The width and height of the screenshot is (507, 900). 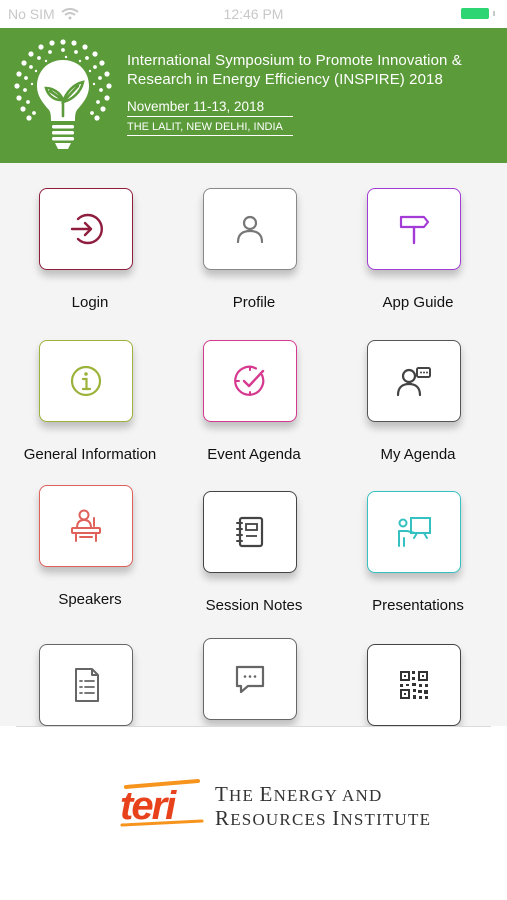 What do you see at coordinates (63, 94) in the screenshot?
I see `lightbulb-leaf-icon` at bounding box center [63, 94].